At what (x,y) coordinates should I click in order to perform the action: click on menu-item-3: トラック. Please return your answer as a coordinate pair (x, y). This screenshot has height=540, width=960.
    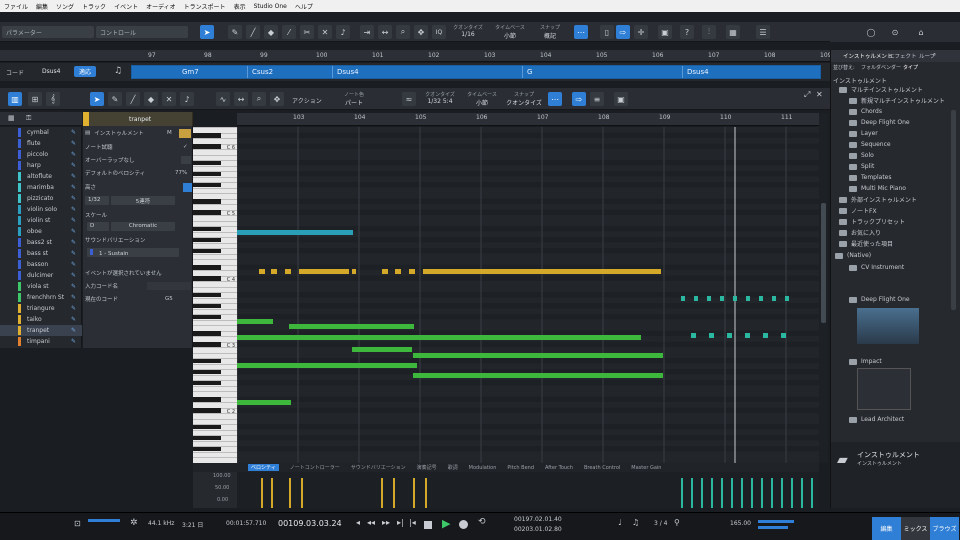
    Looking at the image, I should click on (94, 6).